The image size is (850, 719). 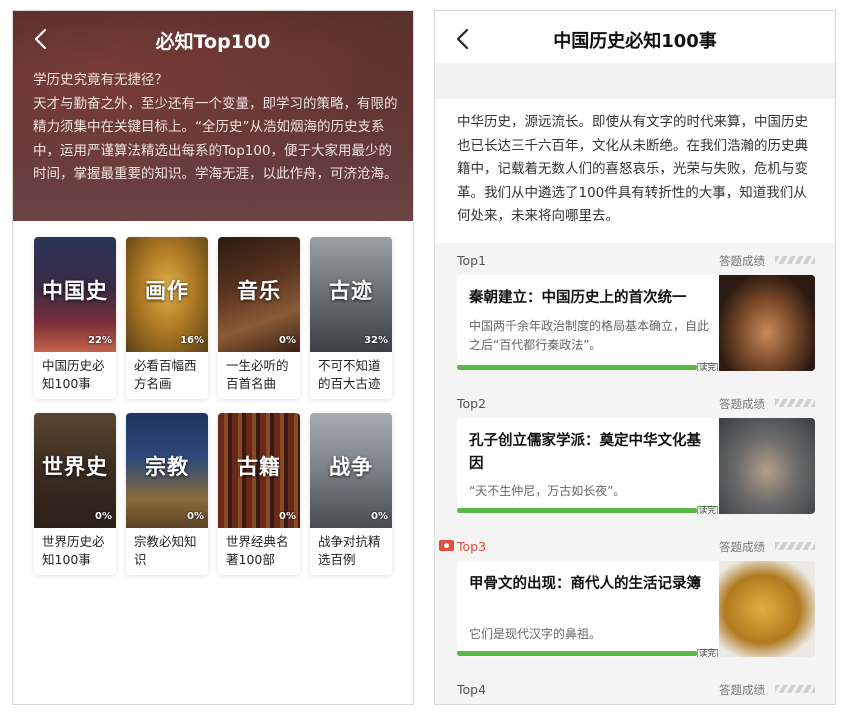 I want to click on event-card: 甲骨文的出现：商代人的生活记录簿 它们是现代汉字的鼻祖。 读完, so click(x=636, y=609).